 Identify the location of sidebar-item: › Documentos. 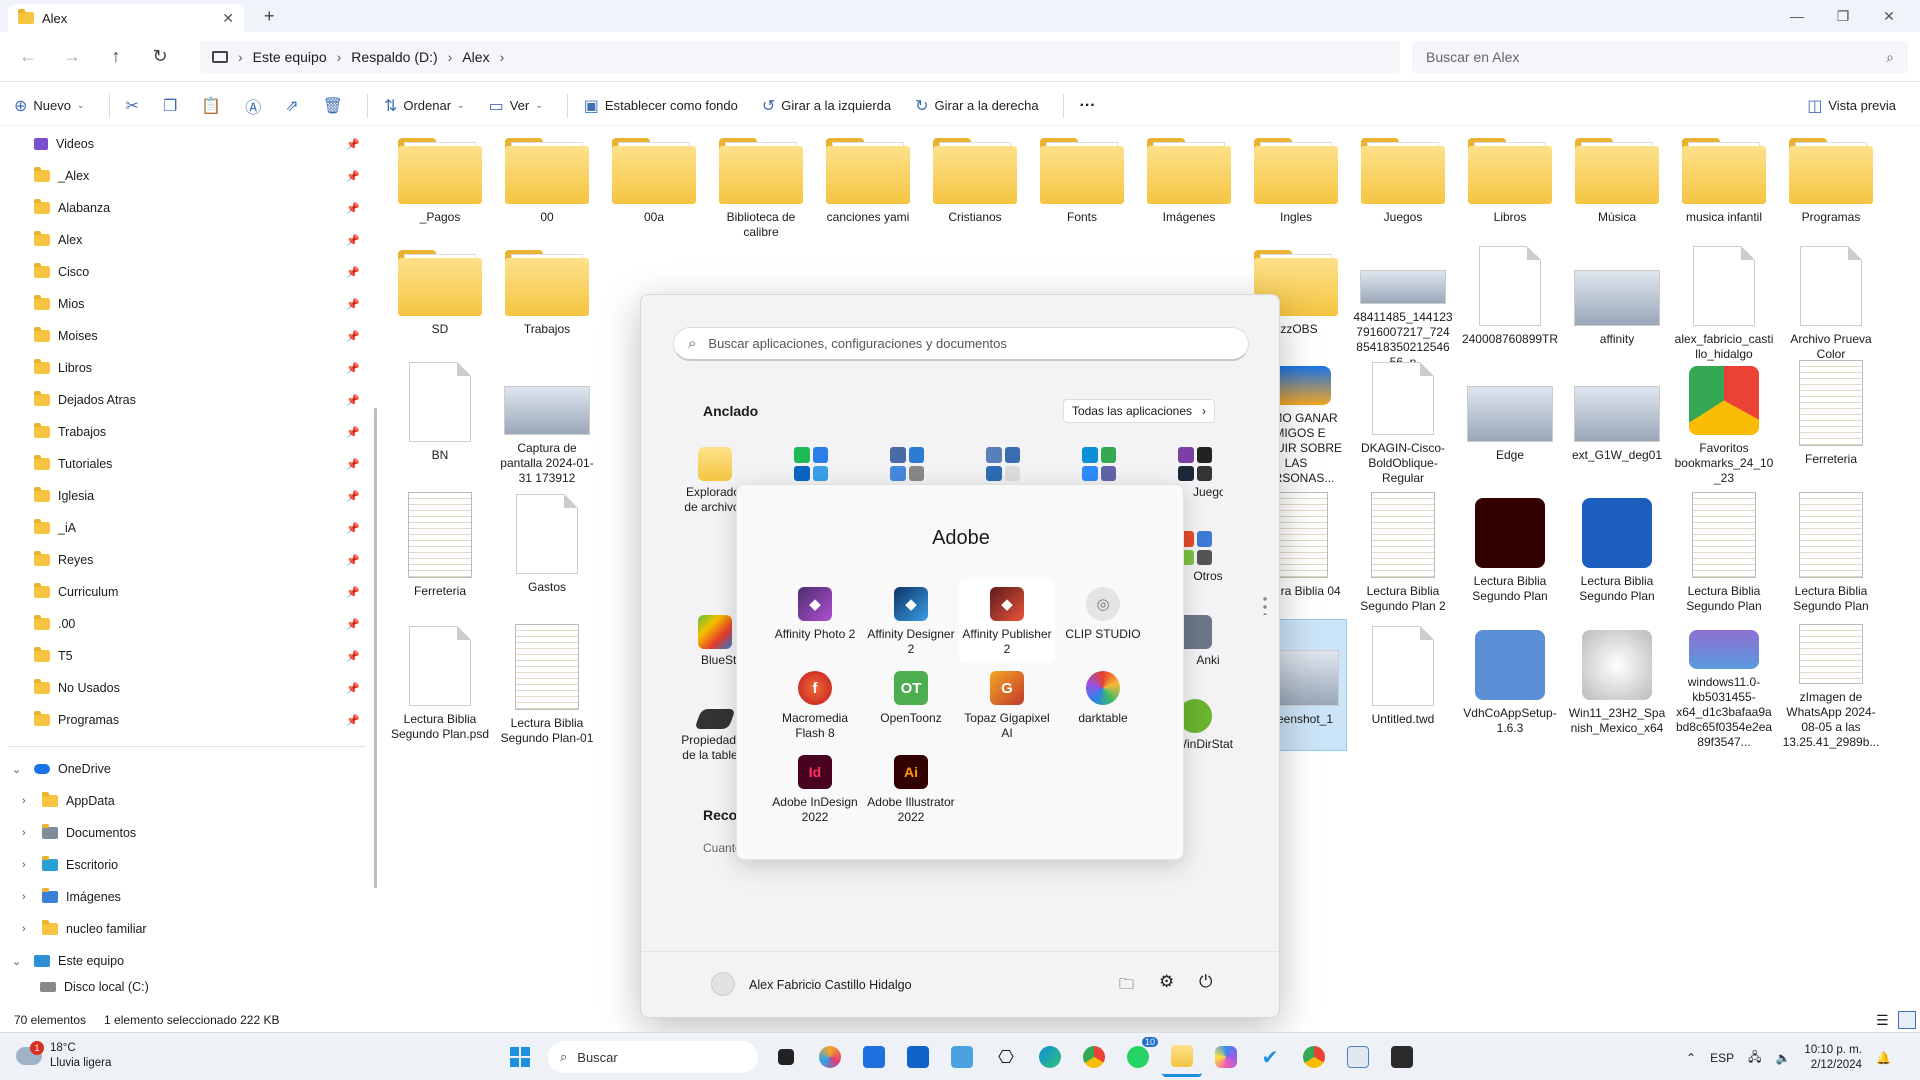
(190, 833).